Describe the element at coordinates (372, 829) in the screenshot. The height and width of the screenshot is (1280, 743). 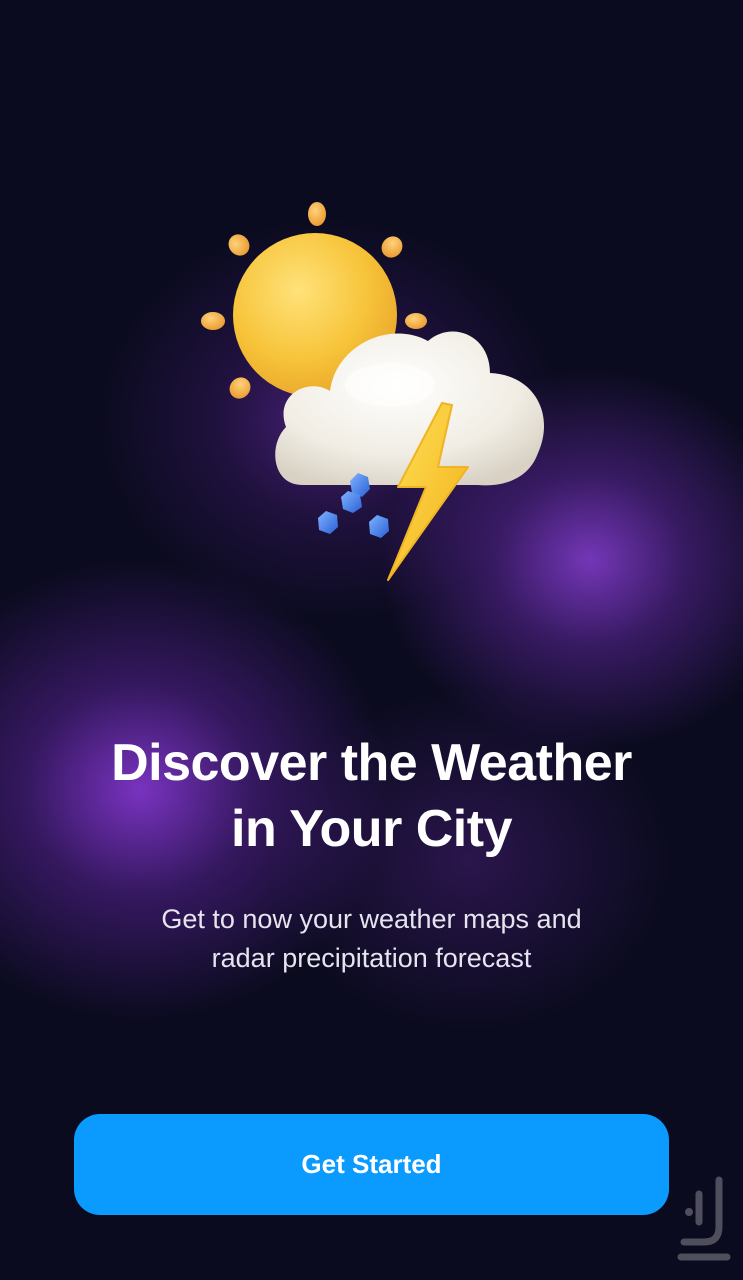
I see `title-line-2: in Your City` at that location.